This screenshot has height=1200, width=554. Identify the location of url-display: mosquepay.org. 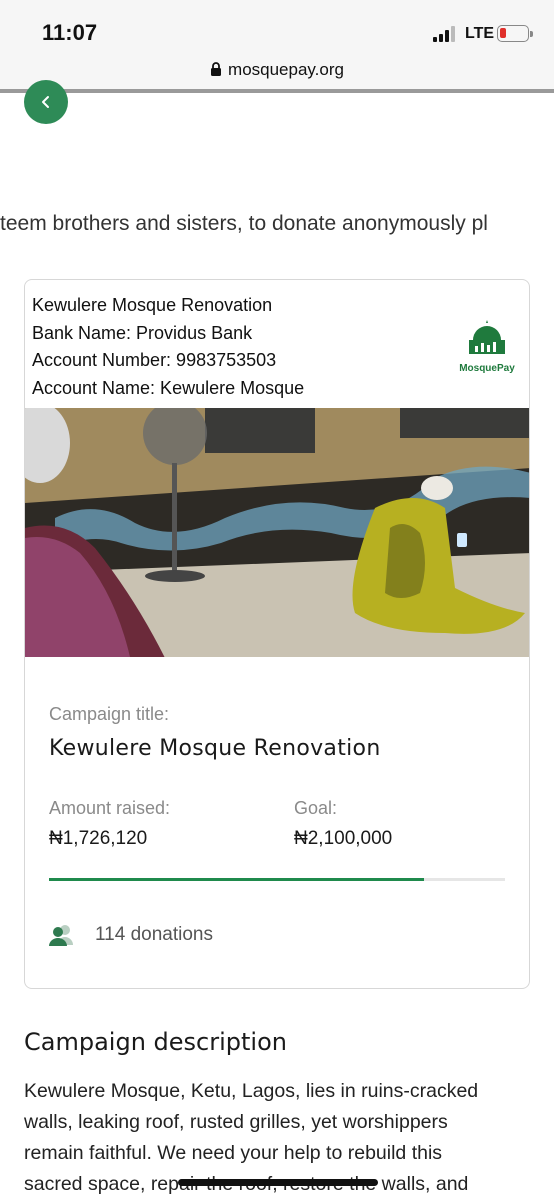
(277, 70).